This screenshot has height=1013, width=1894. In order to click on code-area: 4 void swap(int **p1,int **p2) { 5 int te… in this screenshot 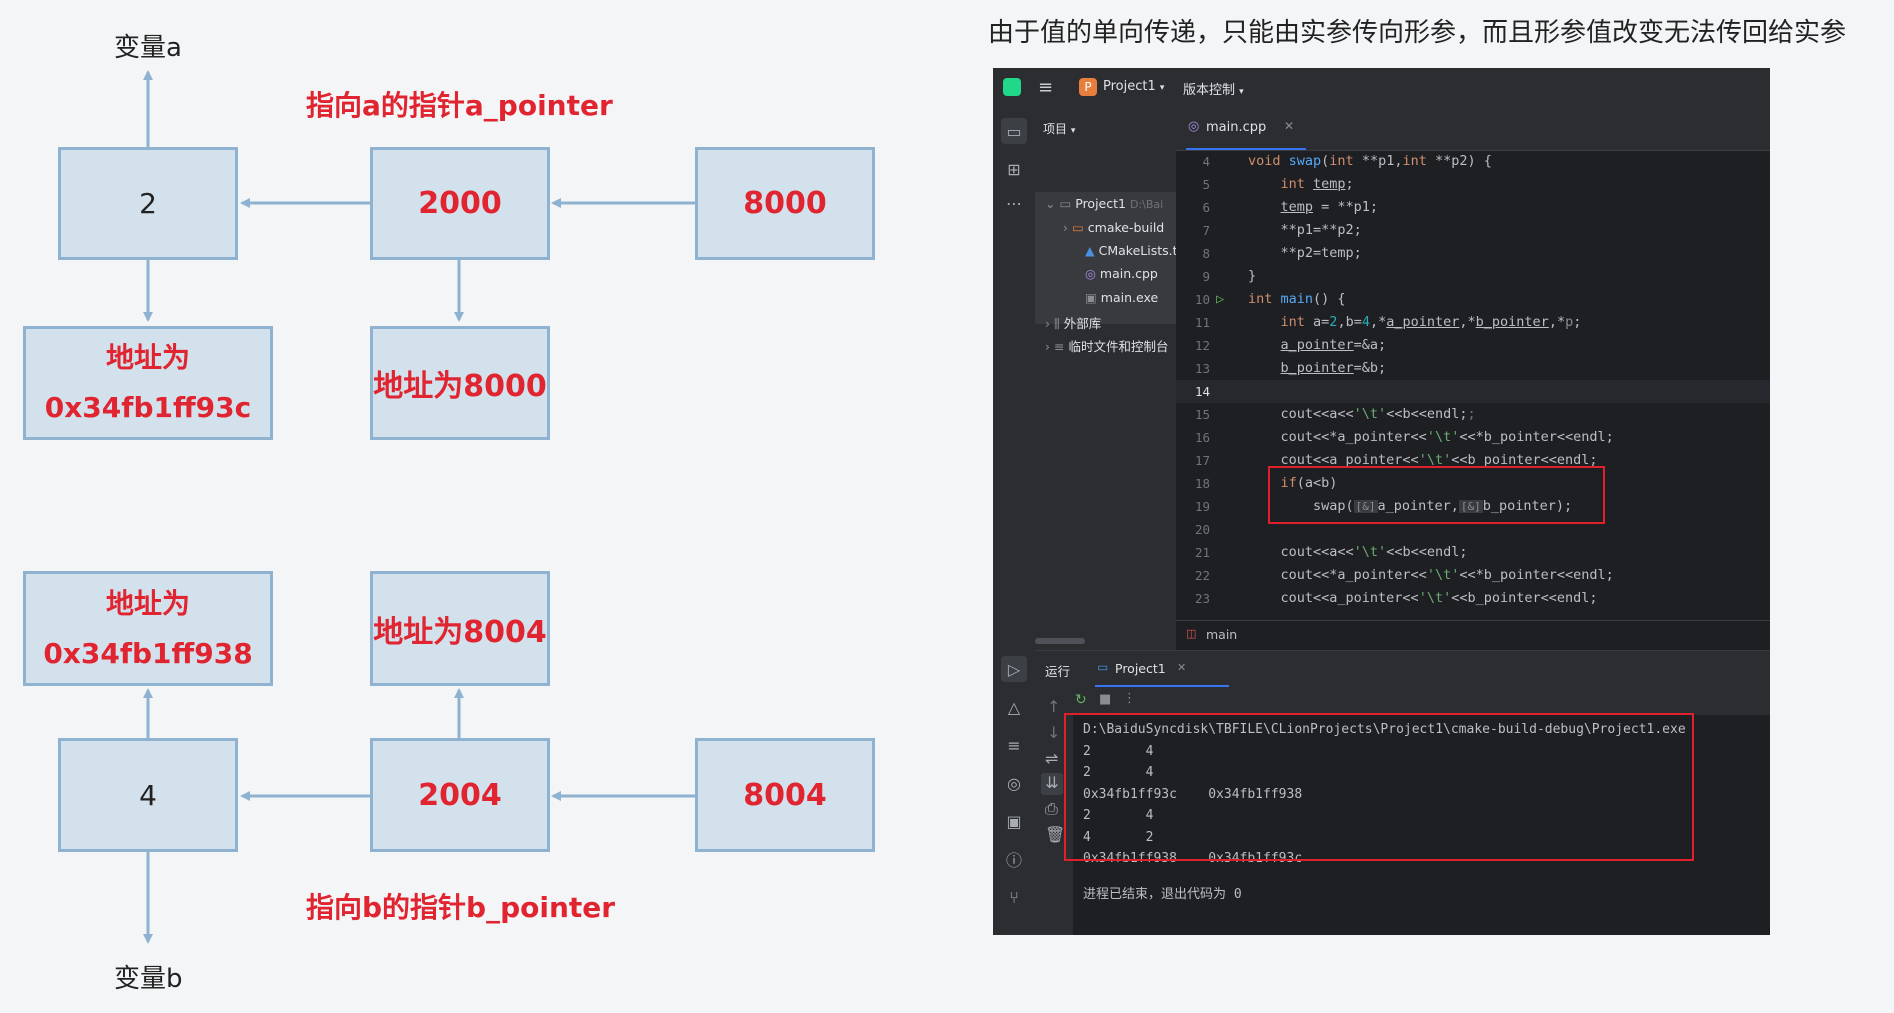, I will do `click(1473, 385)`.